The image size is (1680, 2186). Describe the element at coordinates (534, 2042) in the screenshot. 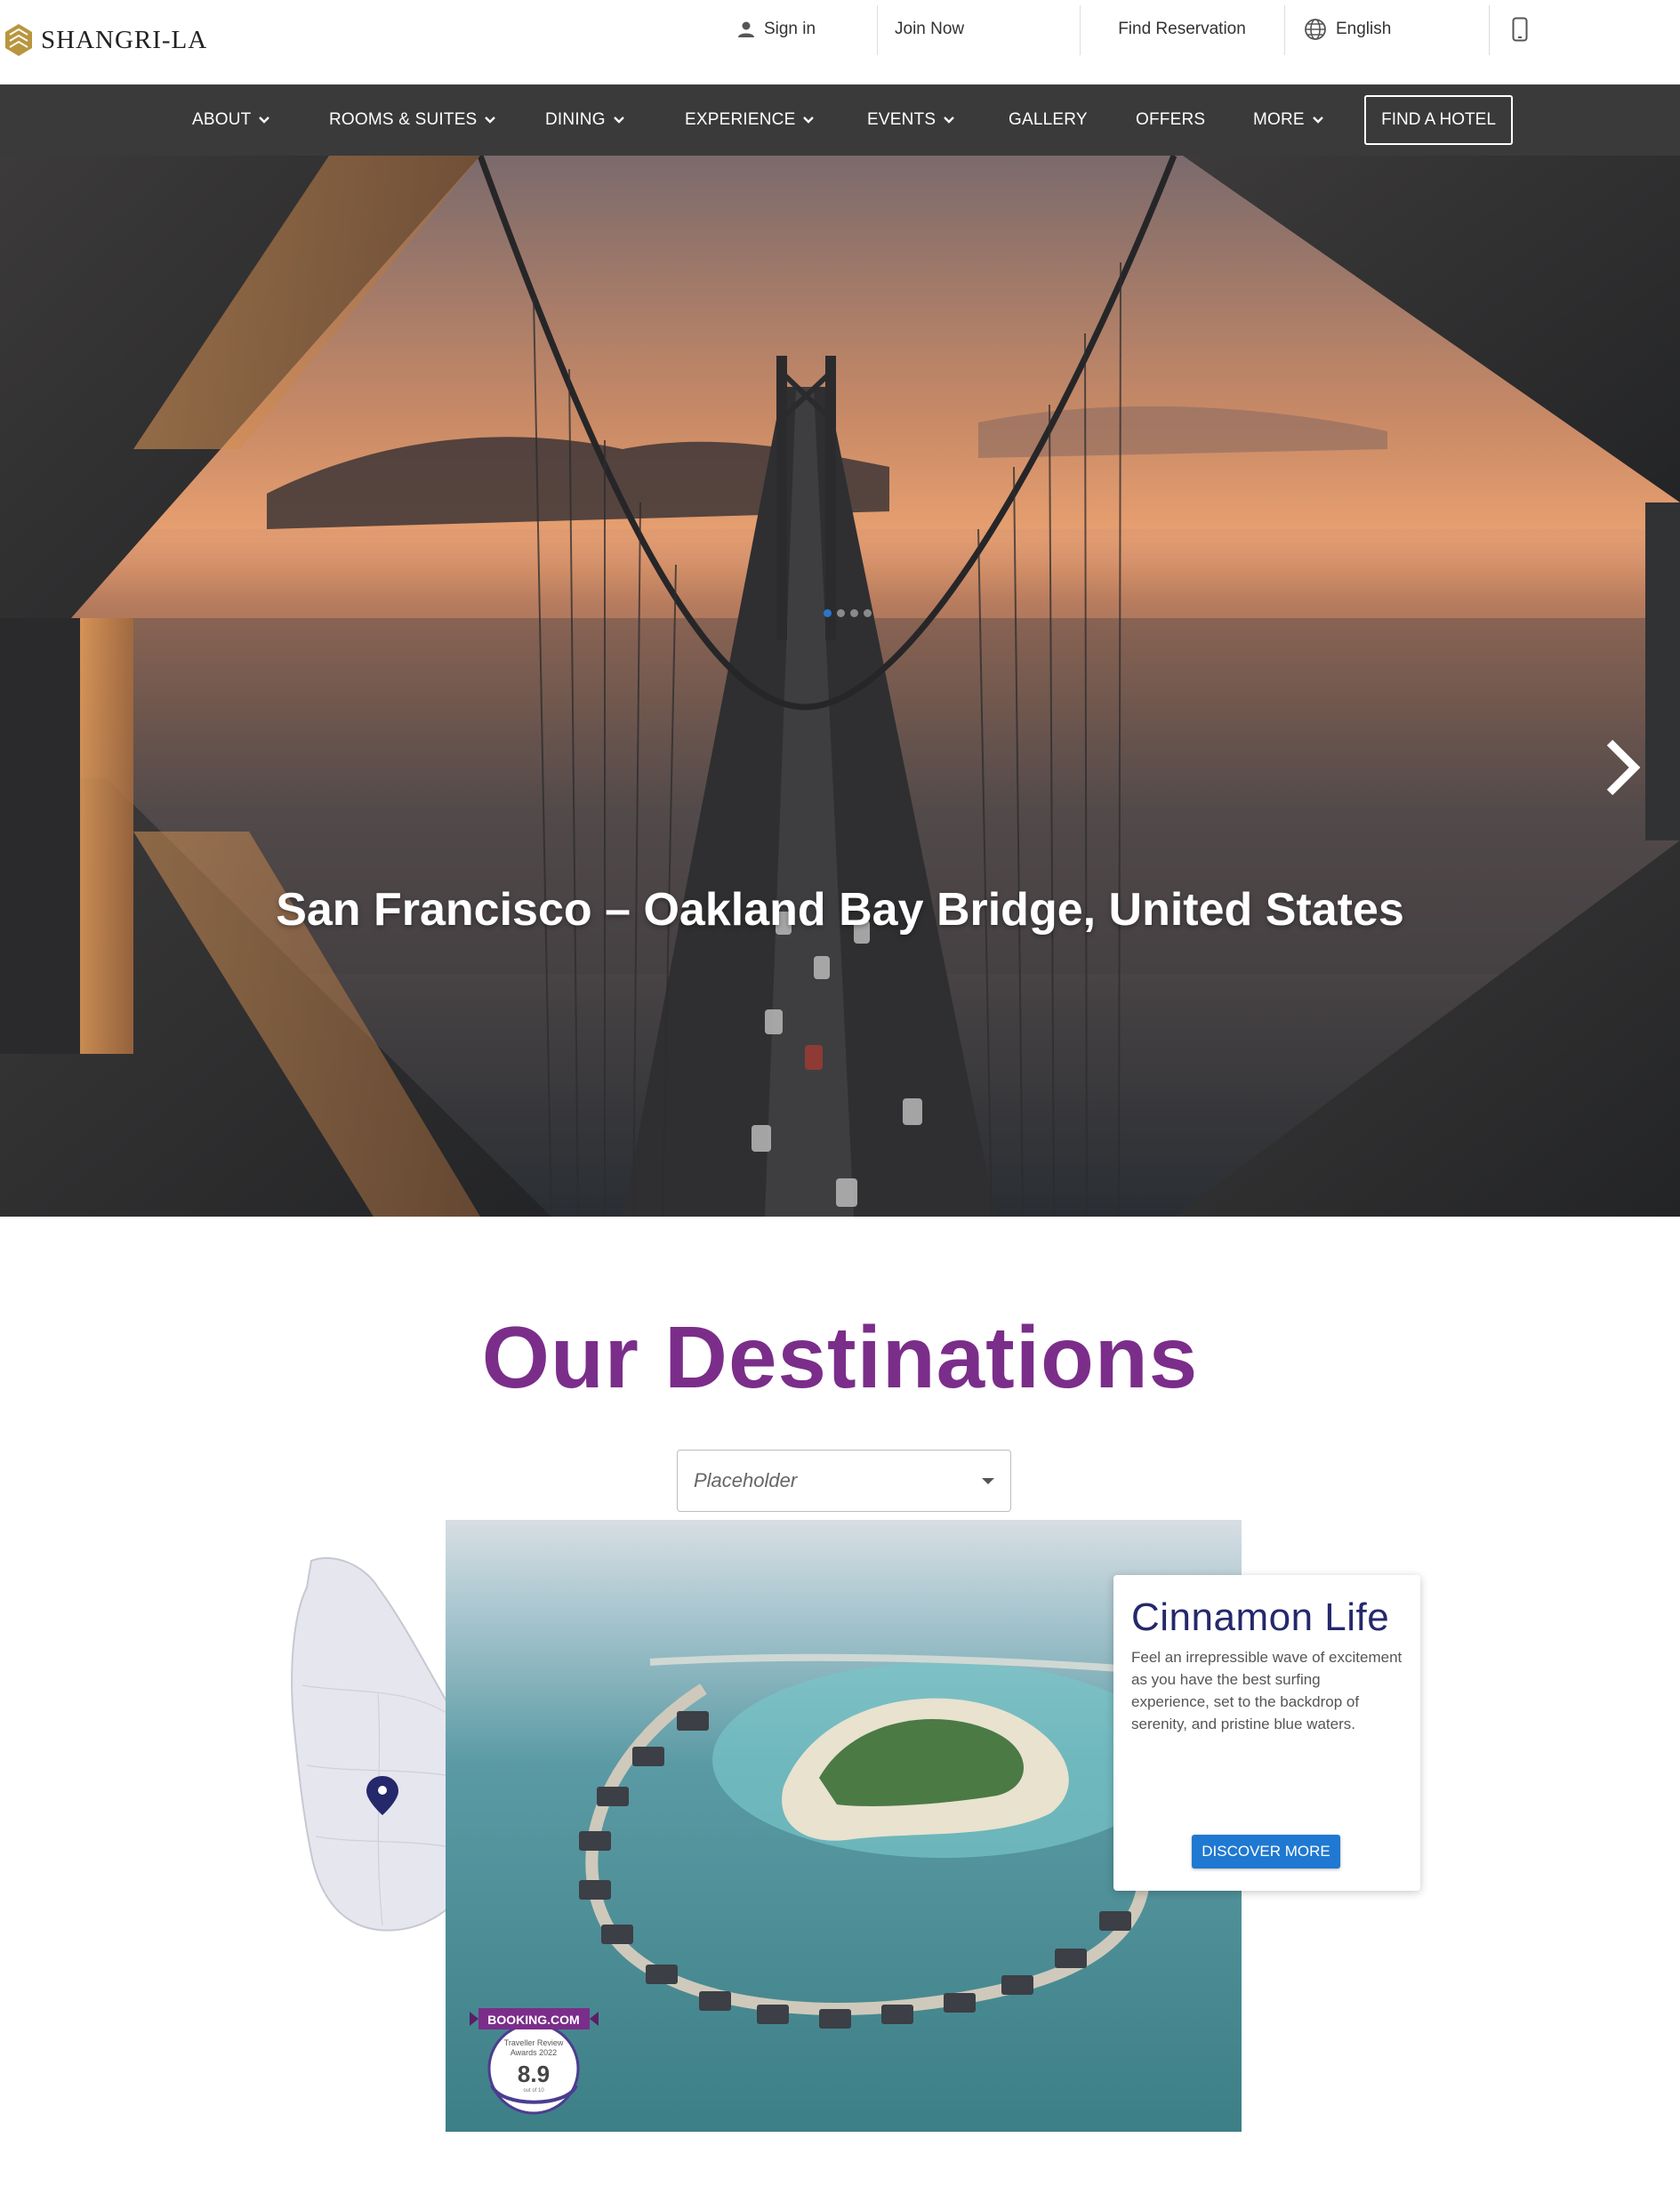

I see `badge-line1: Traveller Review` at that location.